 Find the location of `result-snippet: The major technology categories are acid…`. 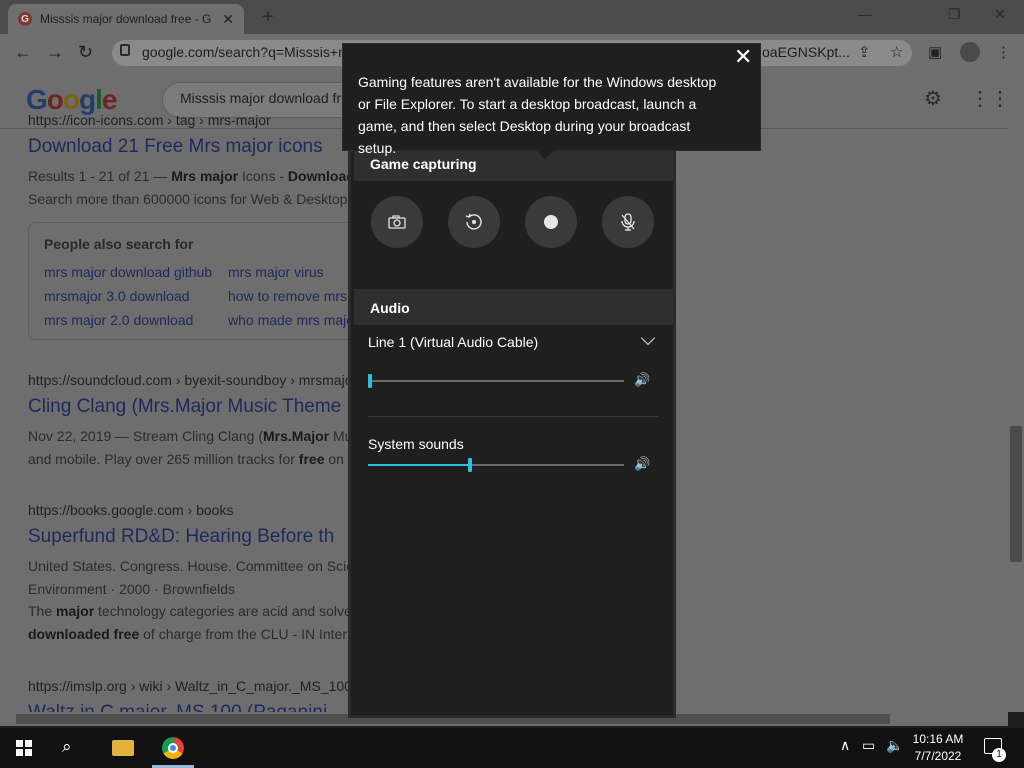

result-snippet: The major technology categories are acid… is located at coordinates (190, 611).